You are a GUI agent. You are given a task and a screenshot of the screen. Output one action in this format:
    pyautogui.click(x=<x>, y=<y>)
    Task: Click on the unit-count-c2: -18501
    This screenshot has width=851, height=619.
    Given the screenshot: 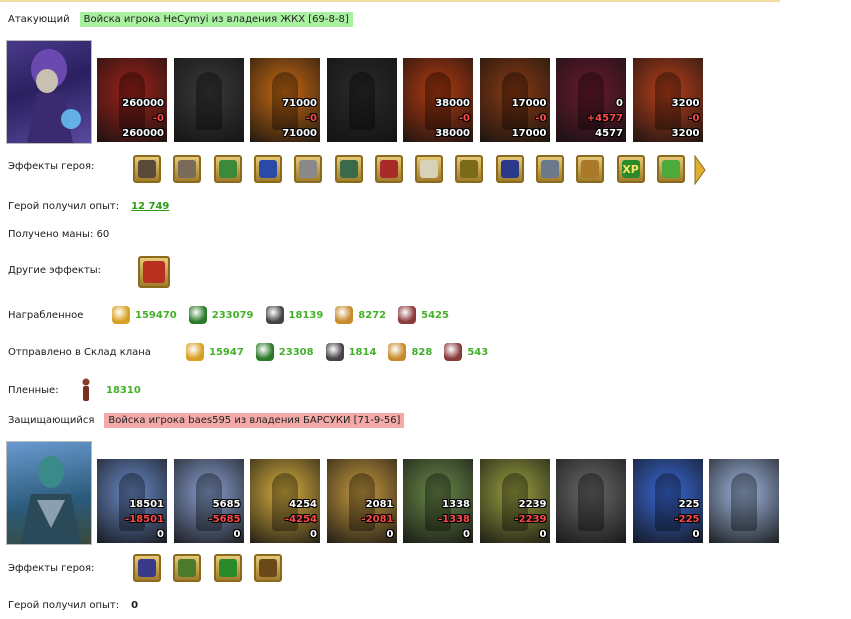 What is the action you would take?
    pyautogui.click(x=144, y=519)
    